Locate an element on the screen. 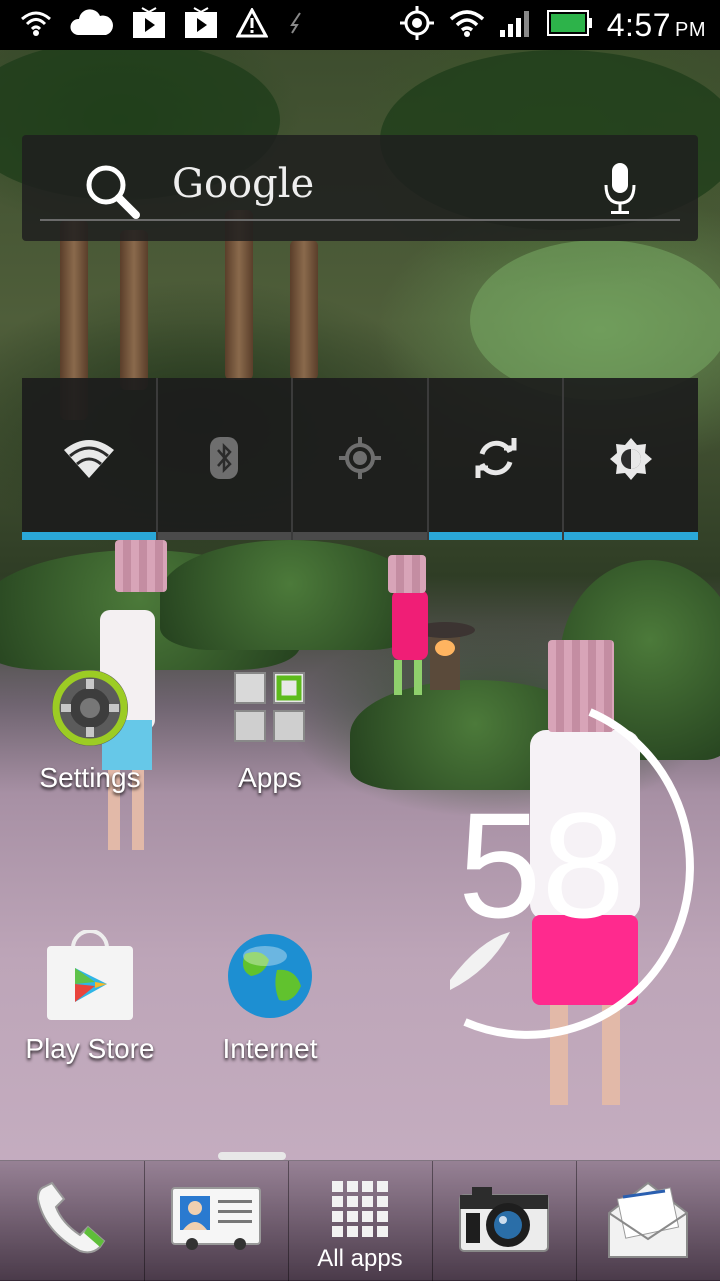 The image size is (720, 1281). mail-icon is located at coordinates (648, 1221).